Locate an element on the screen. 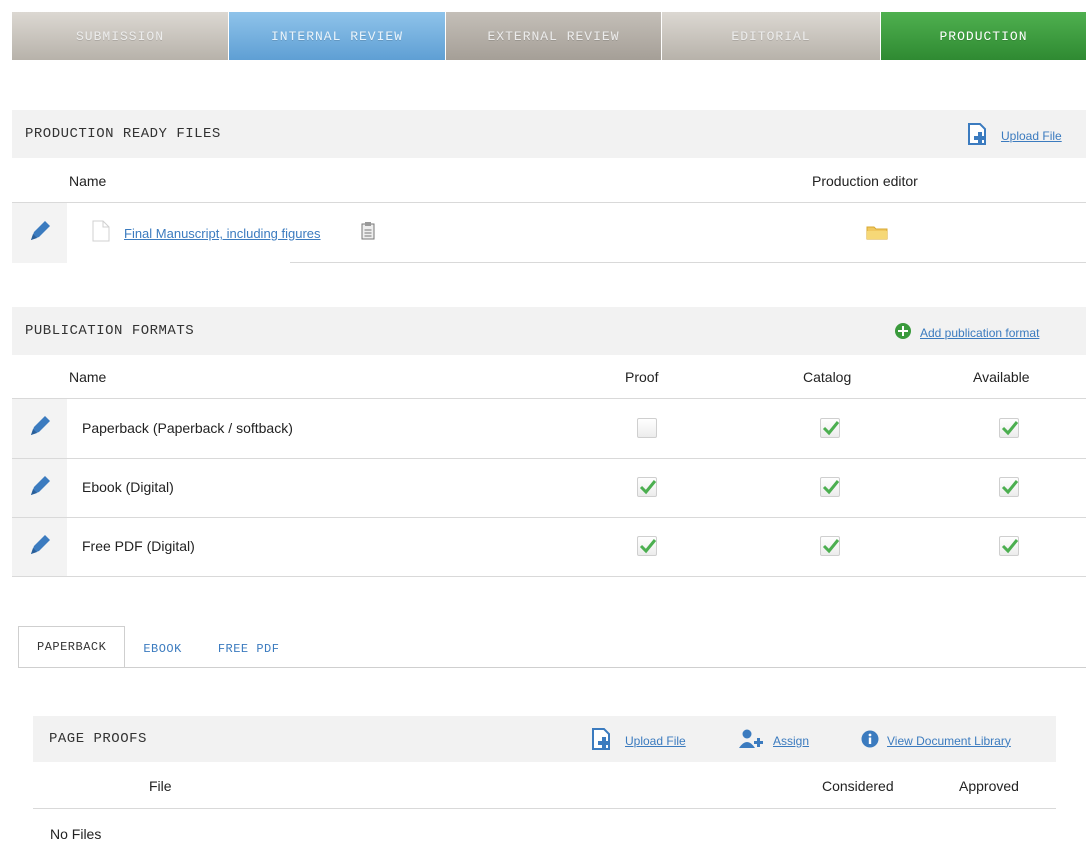 Image resolution: width=1086 pixels, height=861 pixels. column-header-production-editor: Production editor is located at coordinates (865, 181).